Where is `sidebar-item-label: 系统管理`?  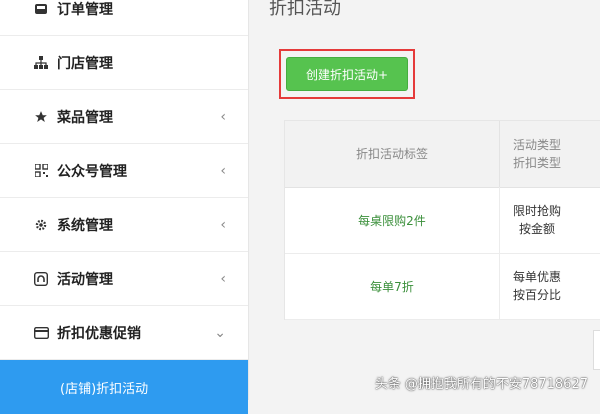
sidebar-item-label: 系统管理 is located at coordinates (85, 225).